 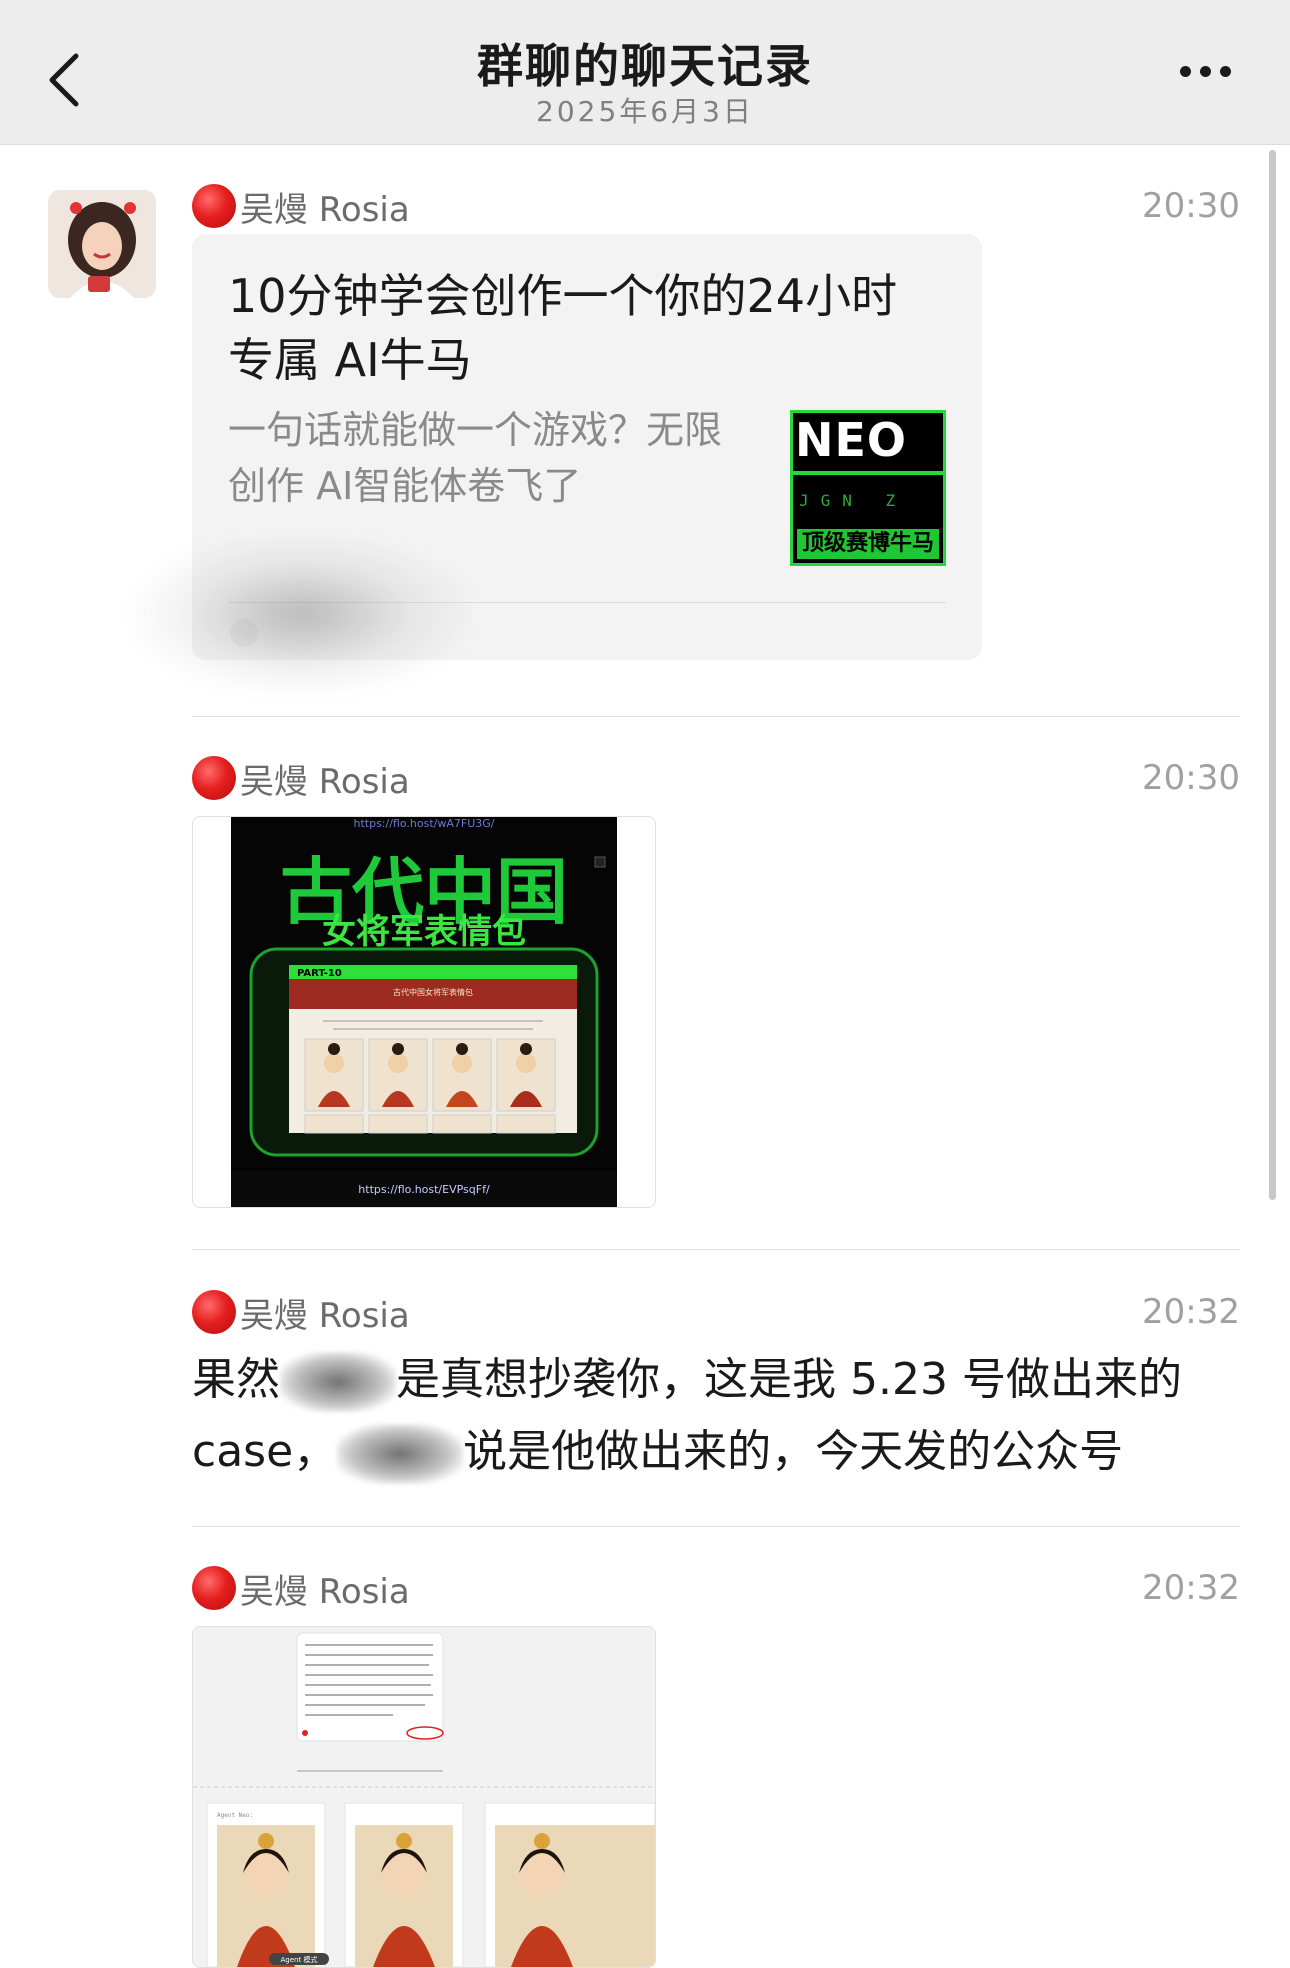 What do you see at coordinates (853, 500) in the screenshot?
I see `glitch-decoration: JGN Z` at bounding box center [853, 500].